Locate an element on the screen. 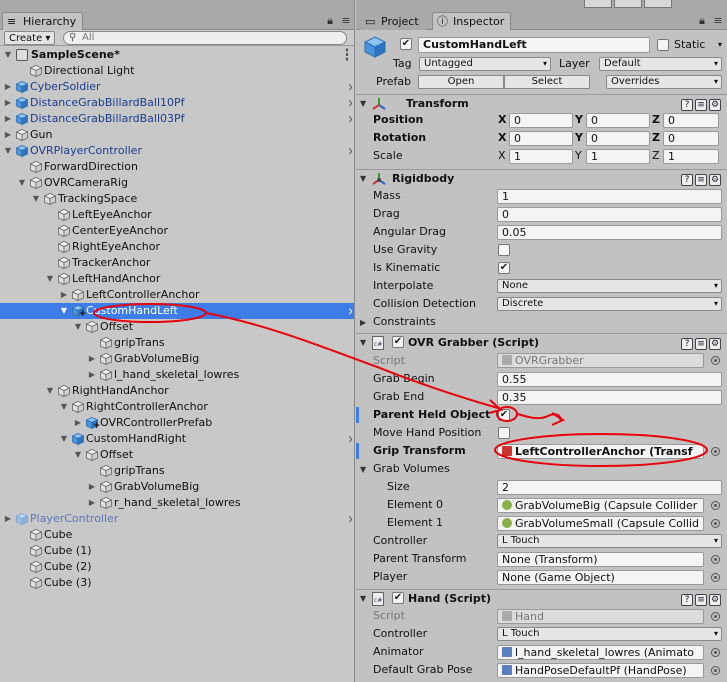 This screenshot has width=727, height=682. prefab-select-button: Select is located at coordinates (547, 82).